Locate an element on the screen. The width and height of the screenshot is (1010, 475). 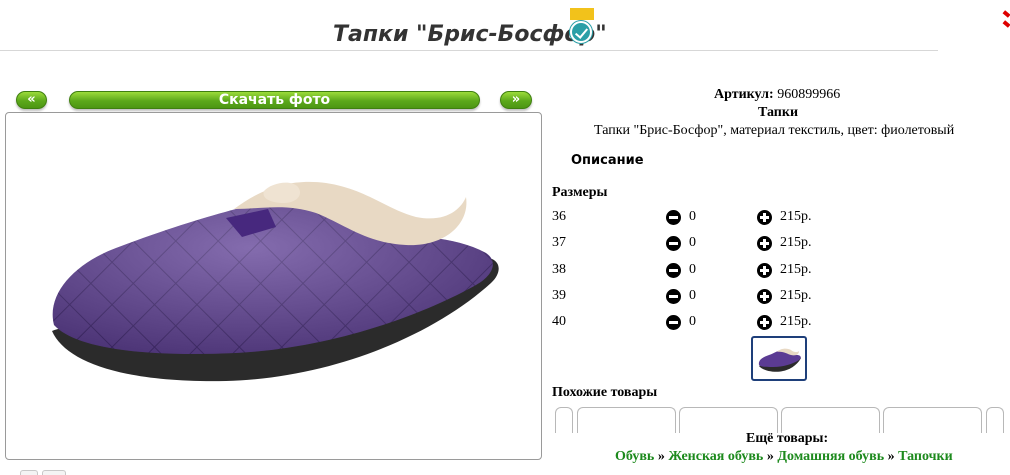
product-header: Тапки "Брис-Босфор" is located at coordinates (505, 29).